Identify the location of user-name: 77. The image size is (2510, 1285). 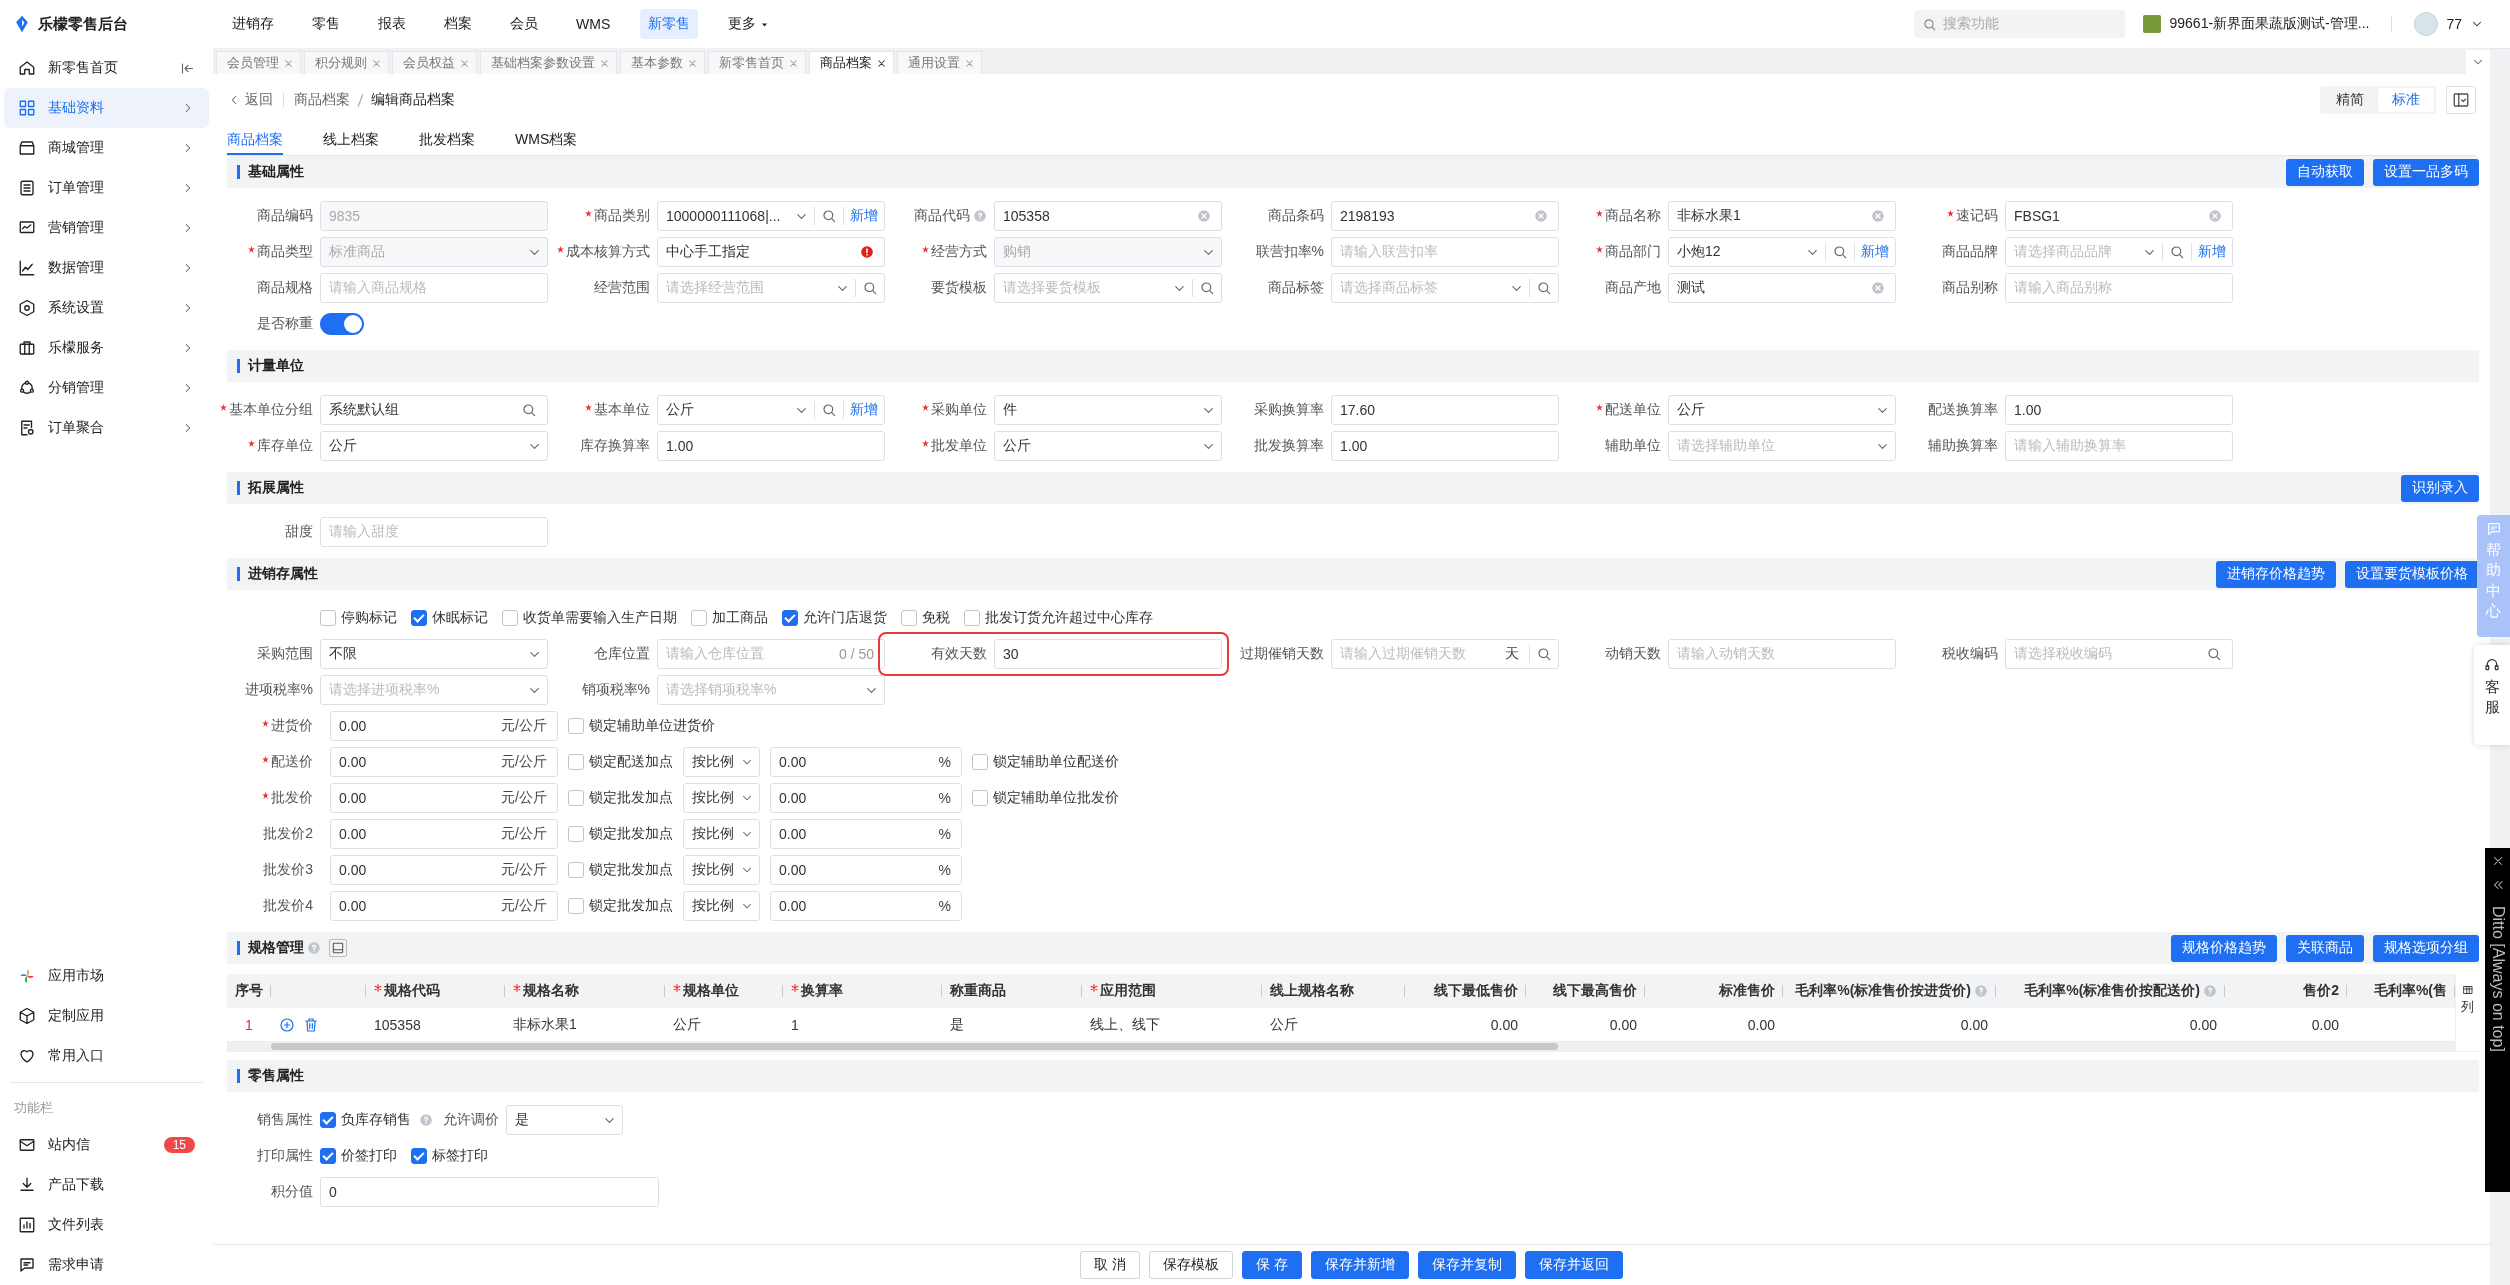
(2454, 24).